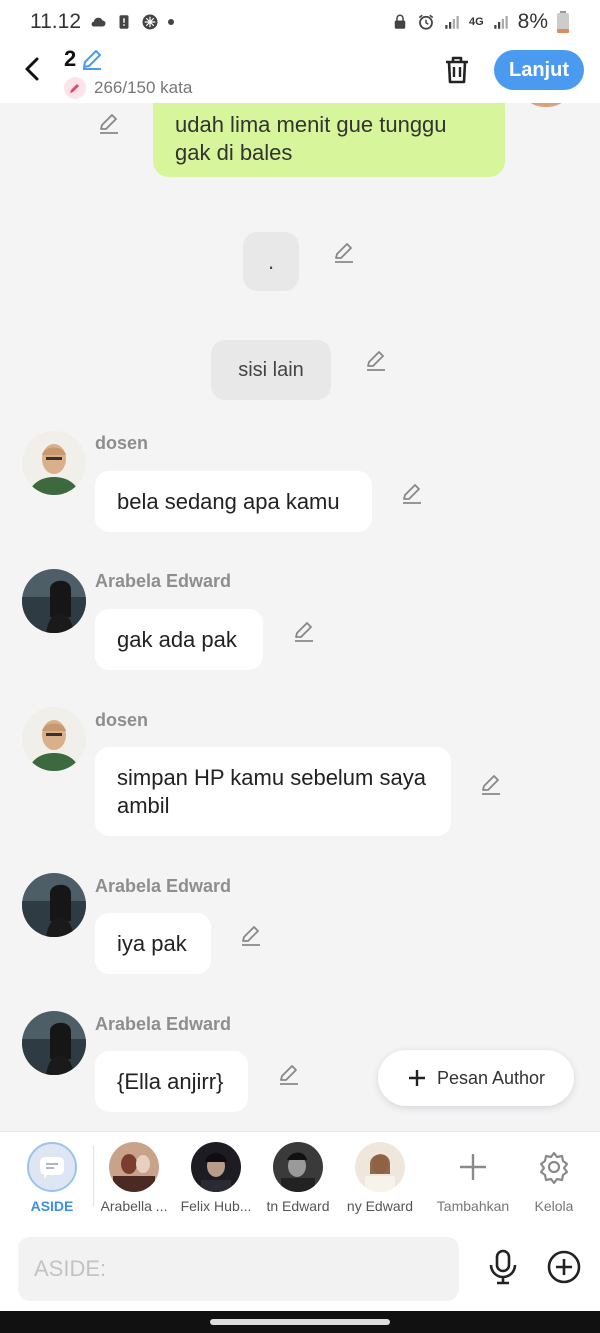 Image resolution: width=600 pixels, height=1333 pixels. What do you see at coordinates (300, 22) in the screenshot?
I see `status-bar: 11.12 4G 8%` at bounding box center [300, 22].